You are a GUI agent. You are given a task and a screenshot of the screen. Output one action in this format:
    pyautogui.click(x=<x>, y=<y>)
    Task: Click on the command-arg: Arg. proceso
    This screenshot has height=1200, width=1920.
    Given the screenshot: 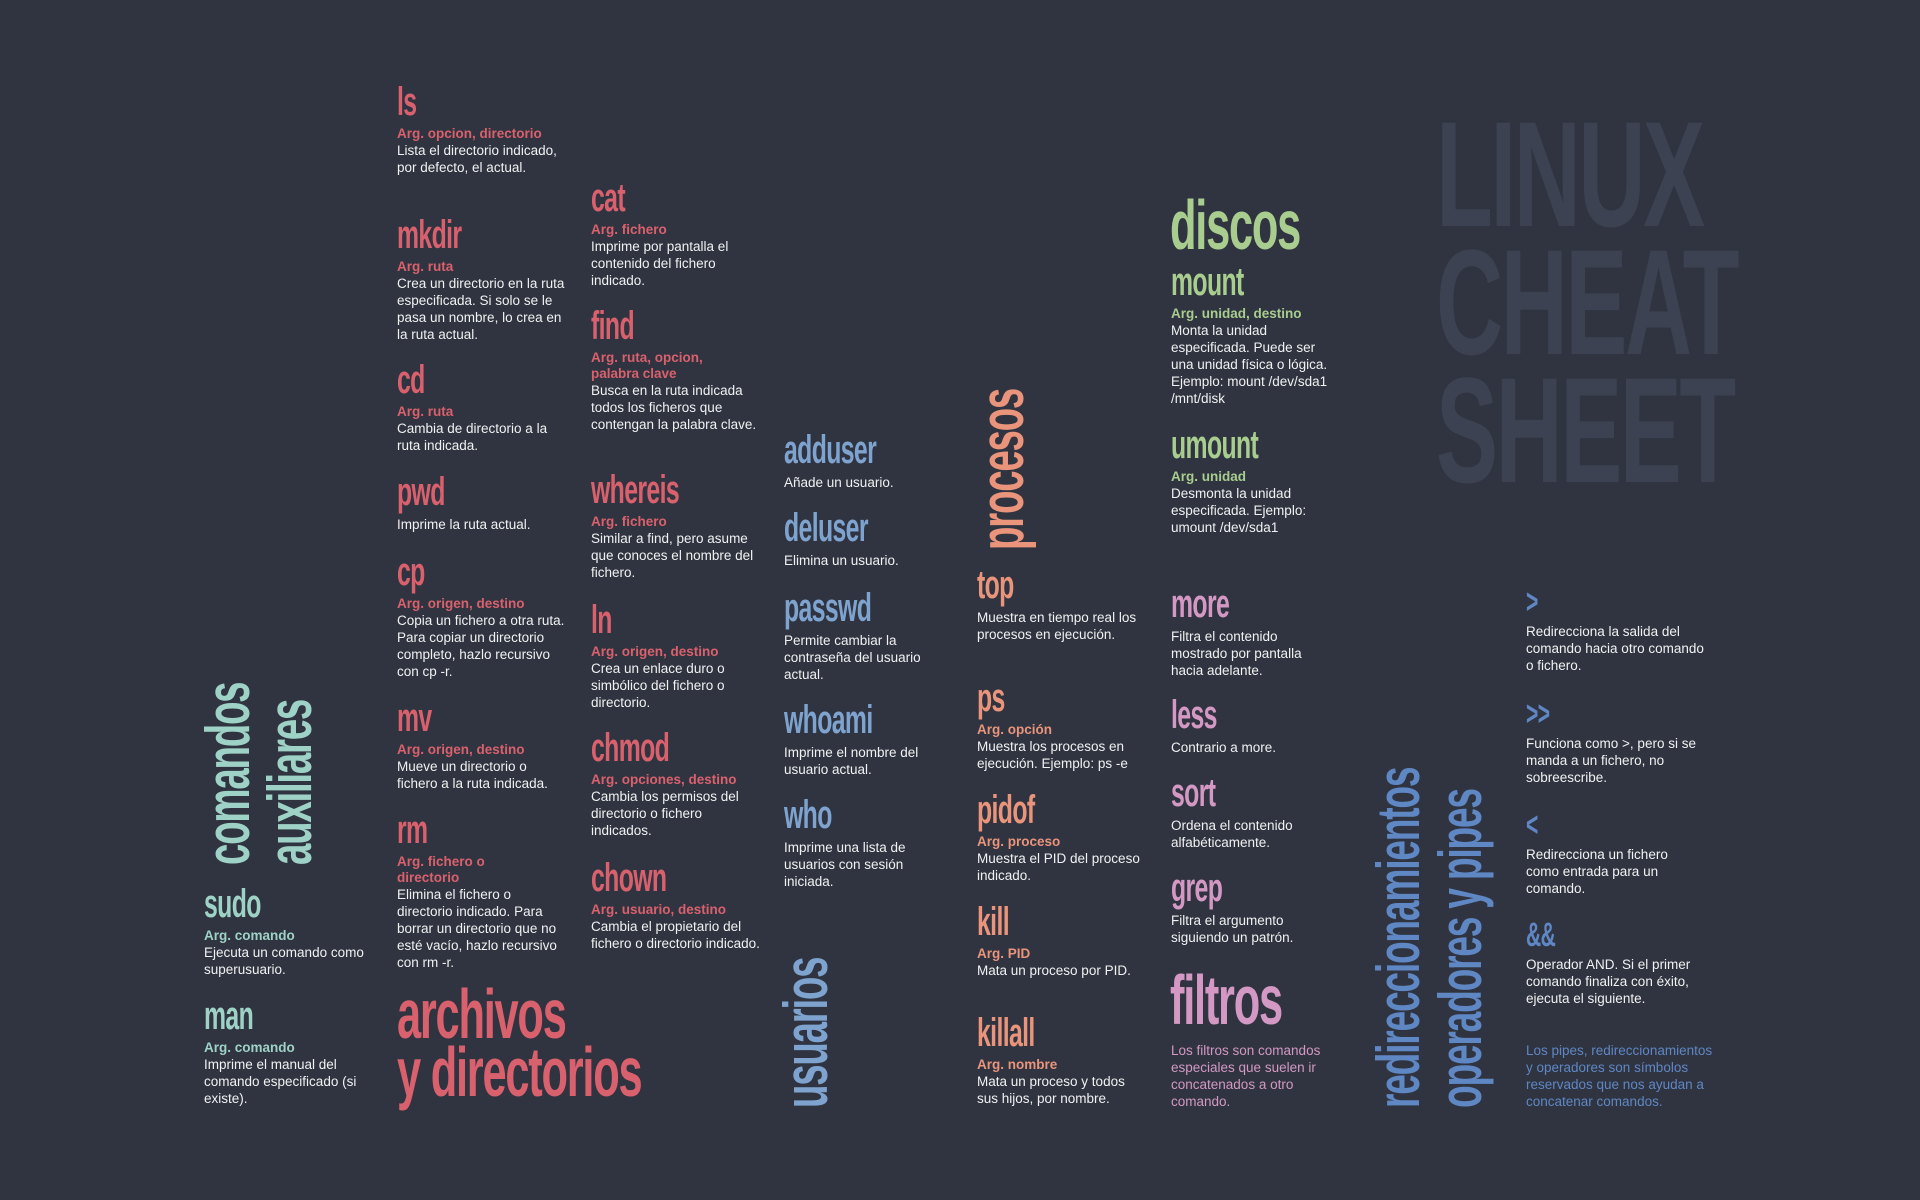 What is the action you would take?
    pyautogui.click(x=1019, y=841)
    